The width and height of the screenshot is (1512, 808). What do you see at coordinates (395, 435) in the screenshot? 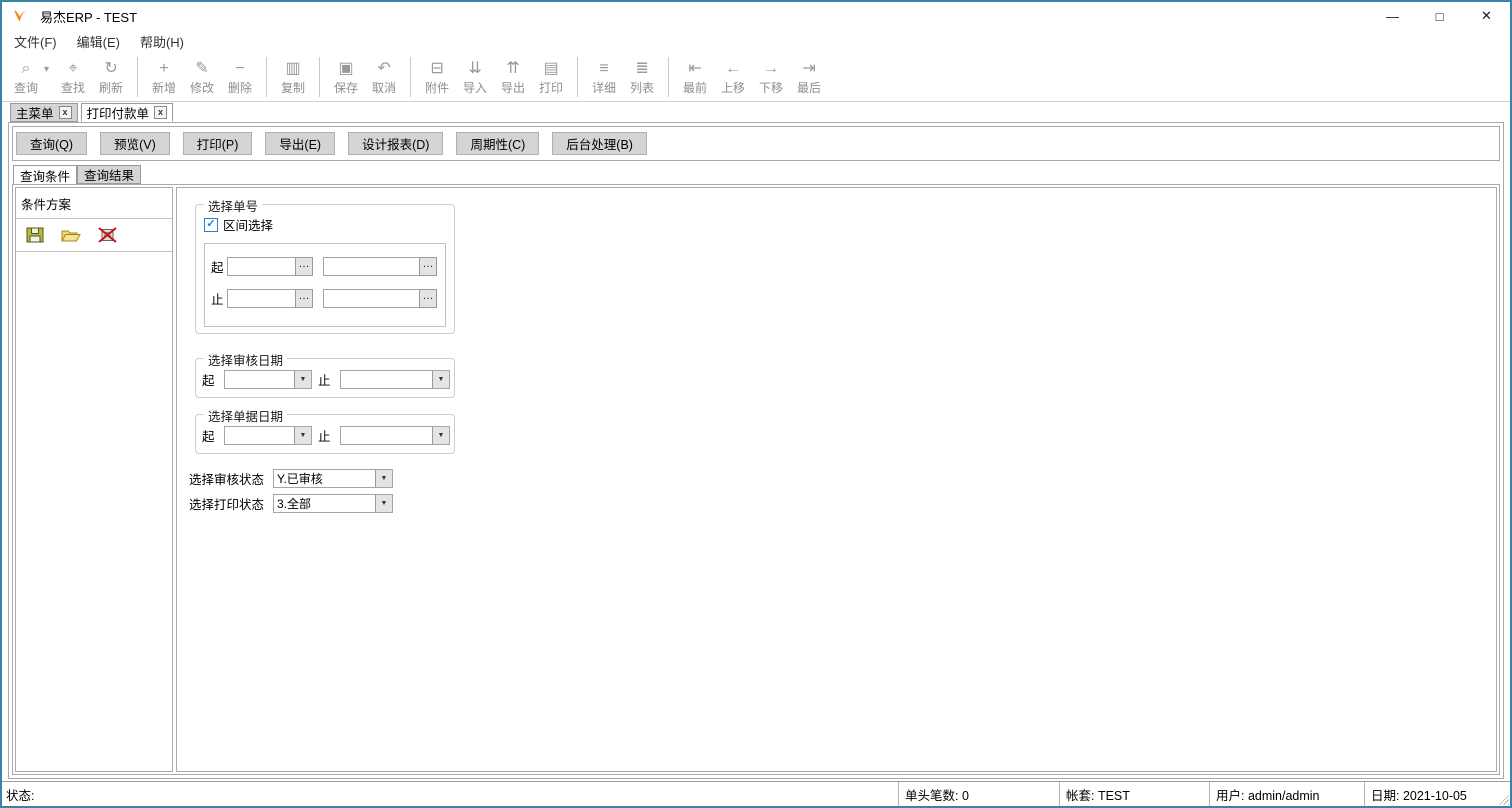
I see `doc-date-to-combo: ▼` at bounding box center [395, 435].